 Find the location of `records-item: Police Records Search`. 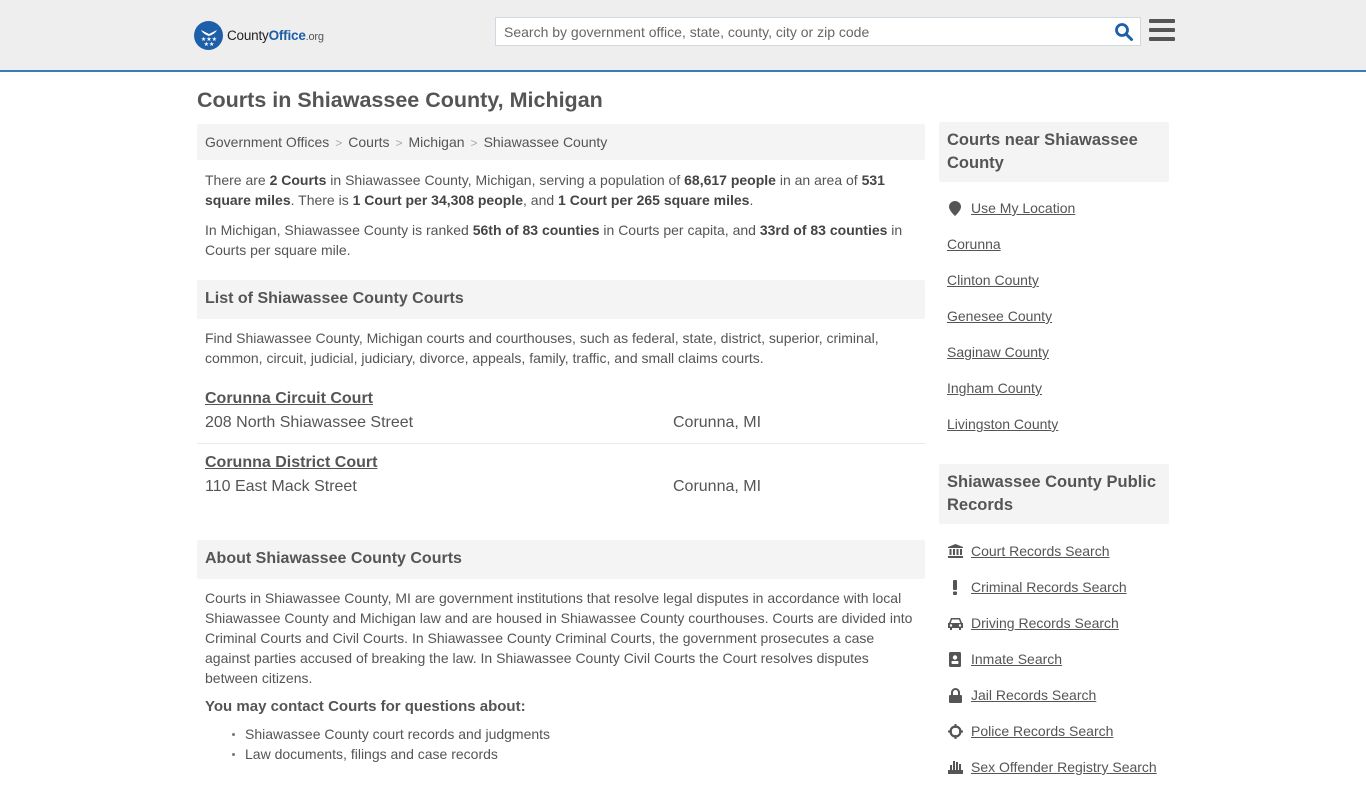

records-item: Police Records Search is located at coordinates (1054, 731).